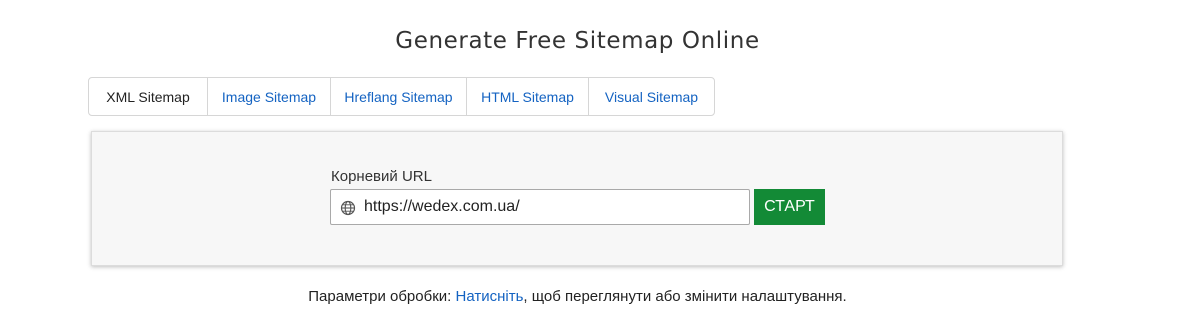  I want to click on tab-hreflang-sitemap: Hreflang Sitemap, so click(399, 96).